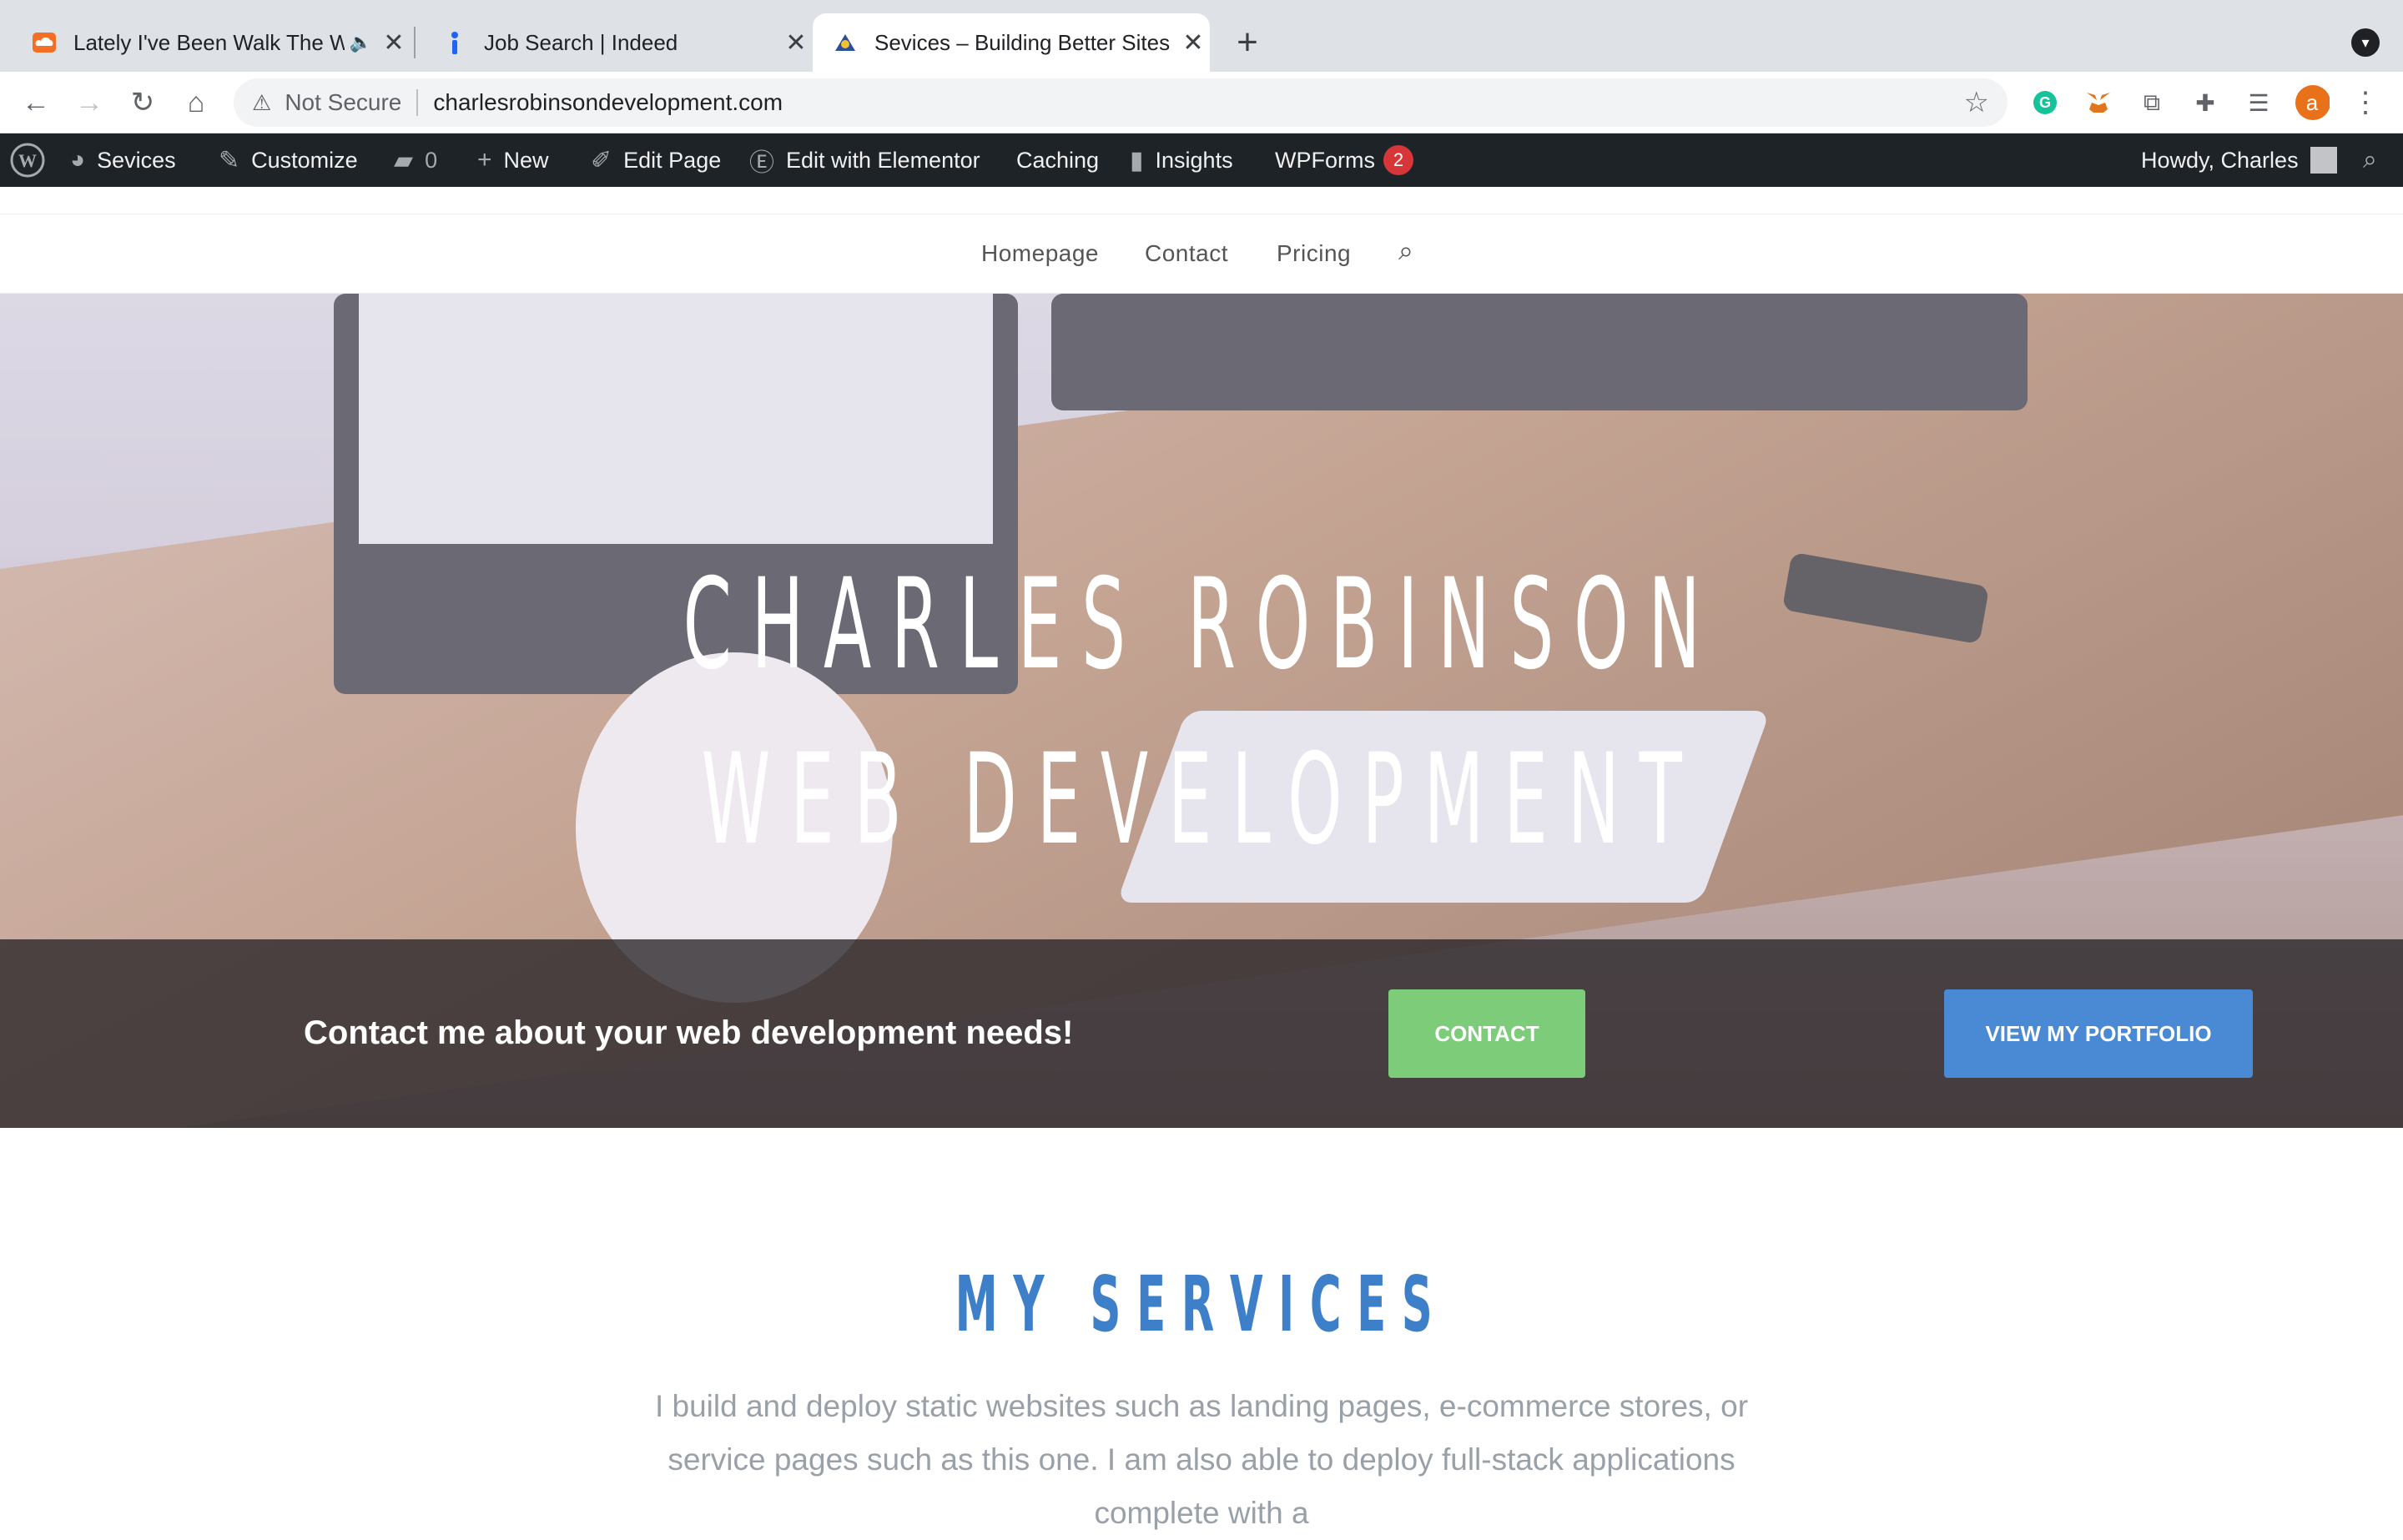 The height and width of the screenshot is (1540, 2403). Describe the element at coordinates (136, 160) in the screenshot. I see `wp-site-label: Sevices` at that location.